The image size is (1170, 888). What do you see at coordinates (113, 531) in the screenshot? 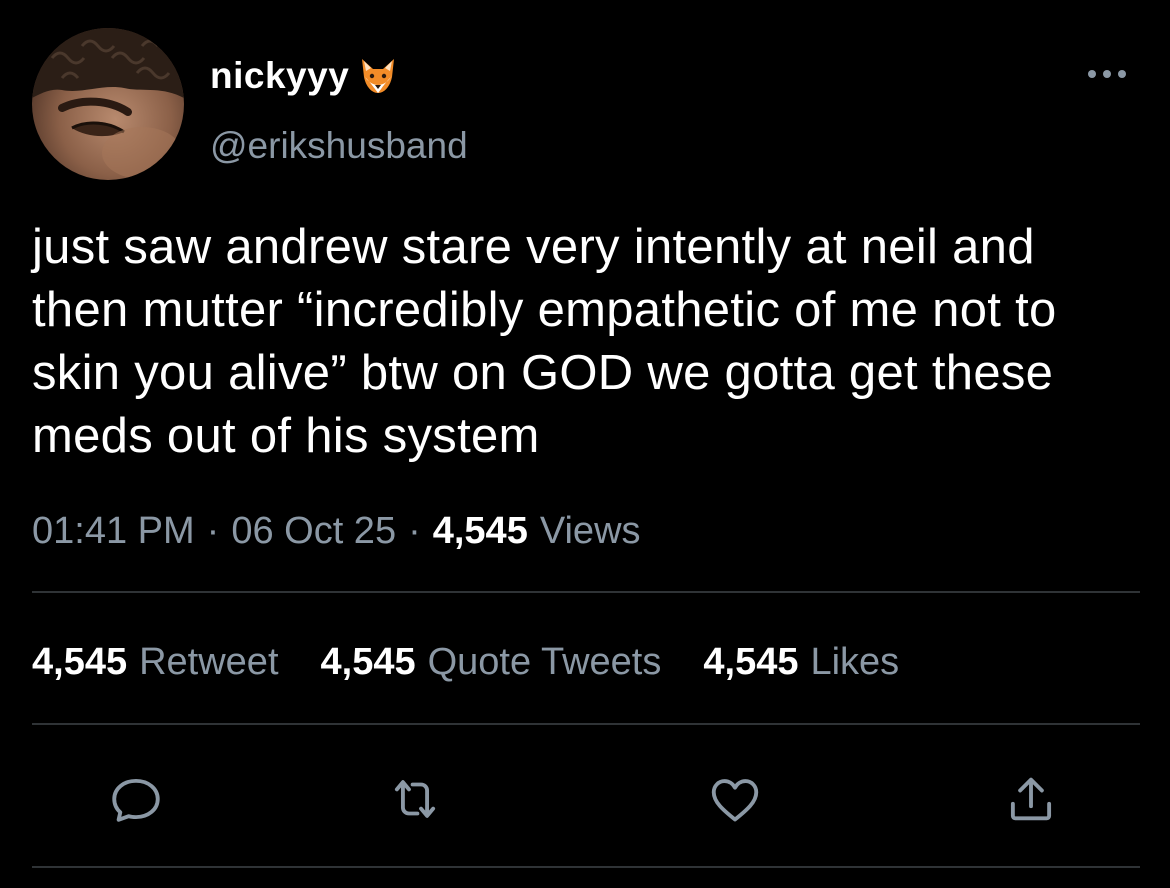
I see `tweet-time: 01:41 PM` at bounding box center [113, 531].